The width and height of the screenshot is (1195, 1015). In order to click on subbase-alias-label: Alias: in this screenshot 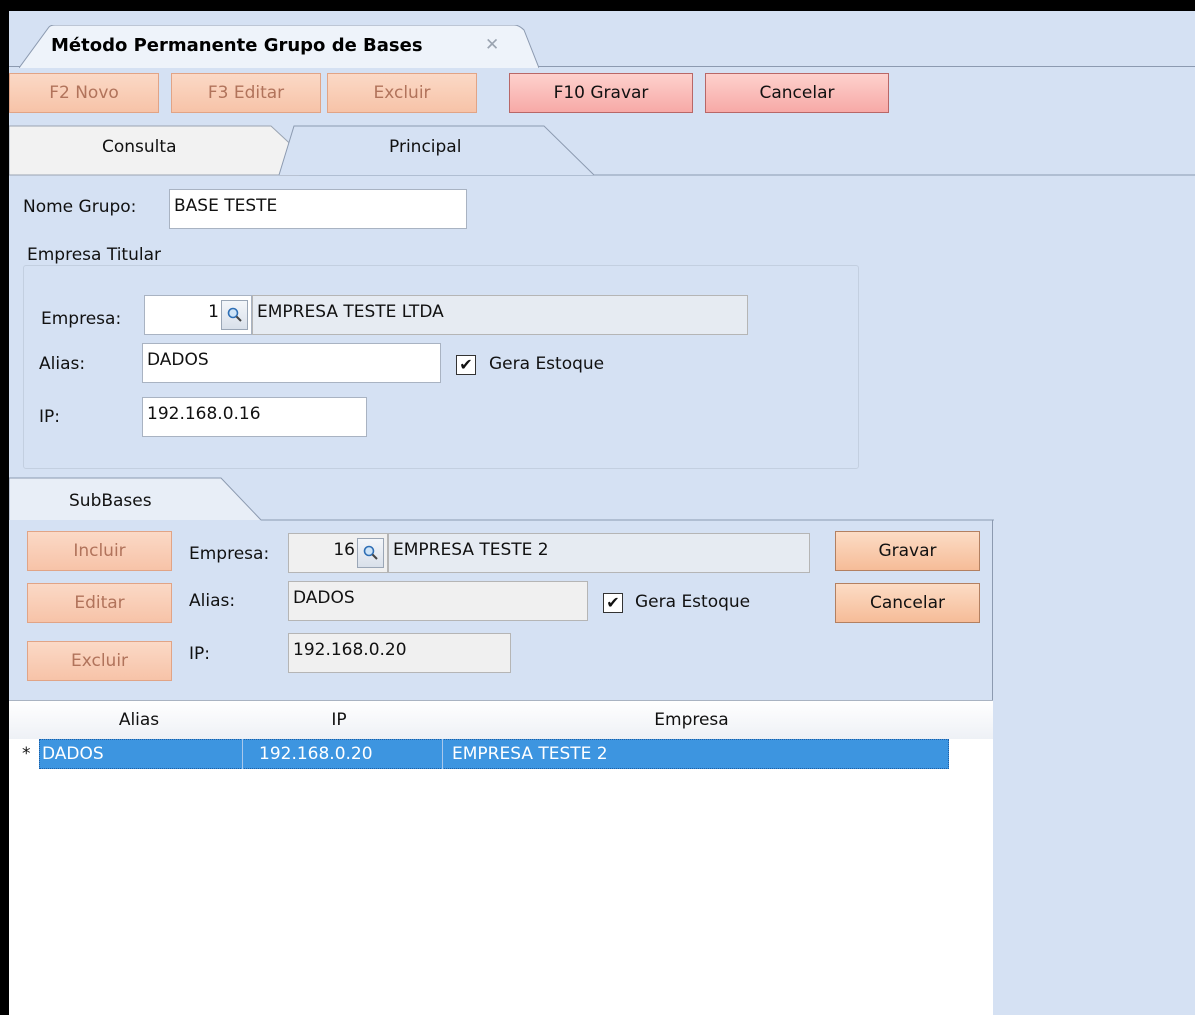, I will do `click(212, 601)`.